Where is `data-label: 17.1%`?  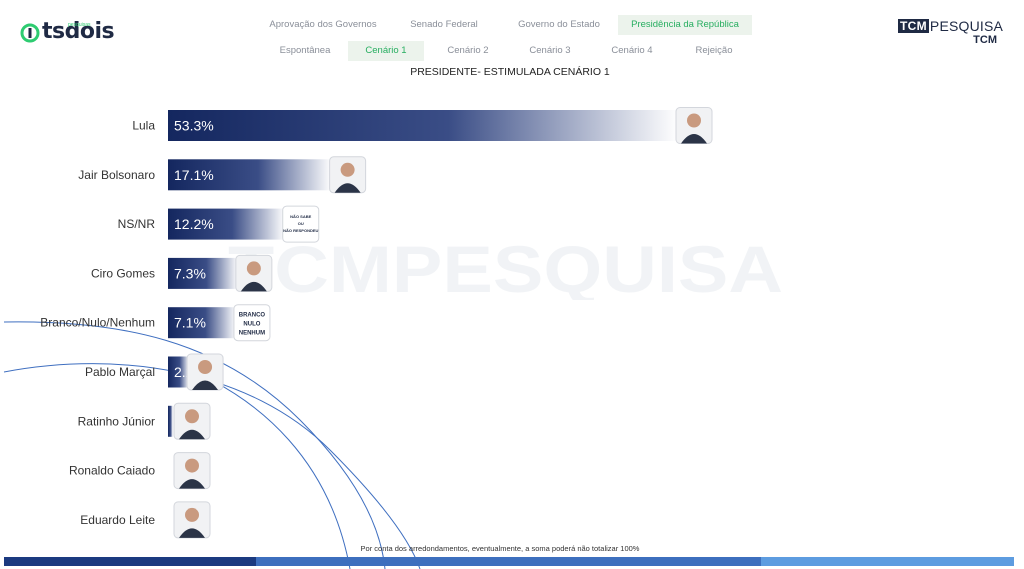 data-label: 17.1% is located at coordinates (194, 175).